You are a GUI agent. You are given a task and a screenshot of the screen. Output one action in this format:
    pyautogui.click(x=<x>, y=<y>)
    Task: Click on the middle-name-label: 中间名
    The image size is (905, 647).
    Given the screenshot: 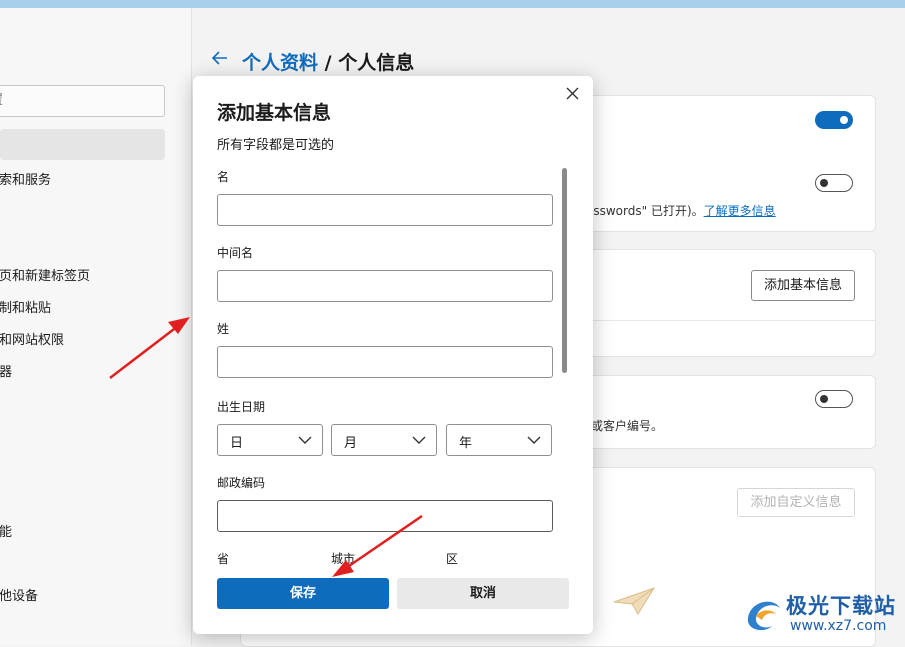 What is the action you would take?
    pyautogui.click(x=235, y=253)
    